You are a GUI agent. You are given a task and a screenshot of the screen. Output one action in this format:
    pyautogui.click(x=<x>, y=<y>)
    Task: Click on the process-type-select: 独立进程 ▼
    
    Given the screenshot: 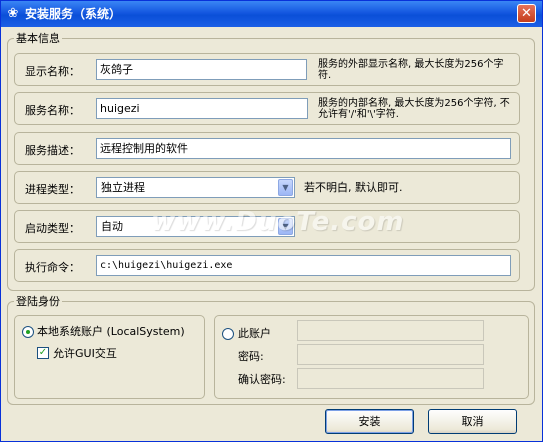 What is the action you would take?
    pyautogui.click(x=195, y=187)
    